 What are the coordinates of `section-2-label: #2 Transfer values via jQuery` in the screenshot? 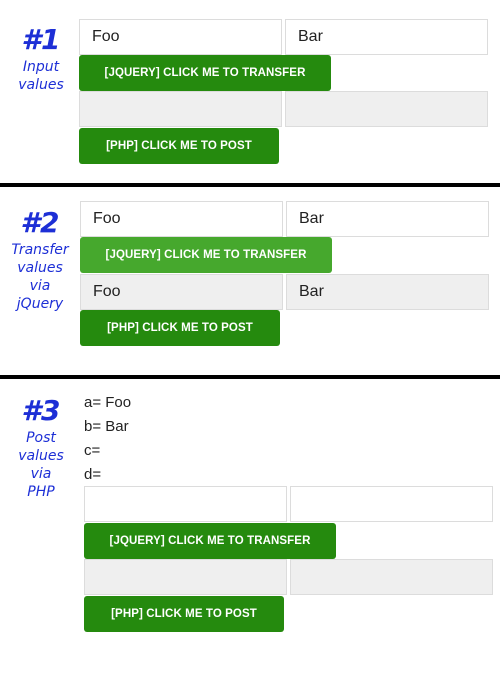 It's located at (40, 261).